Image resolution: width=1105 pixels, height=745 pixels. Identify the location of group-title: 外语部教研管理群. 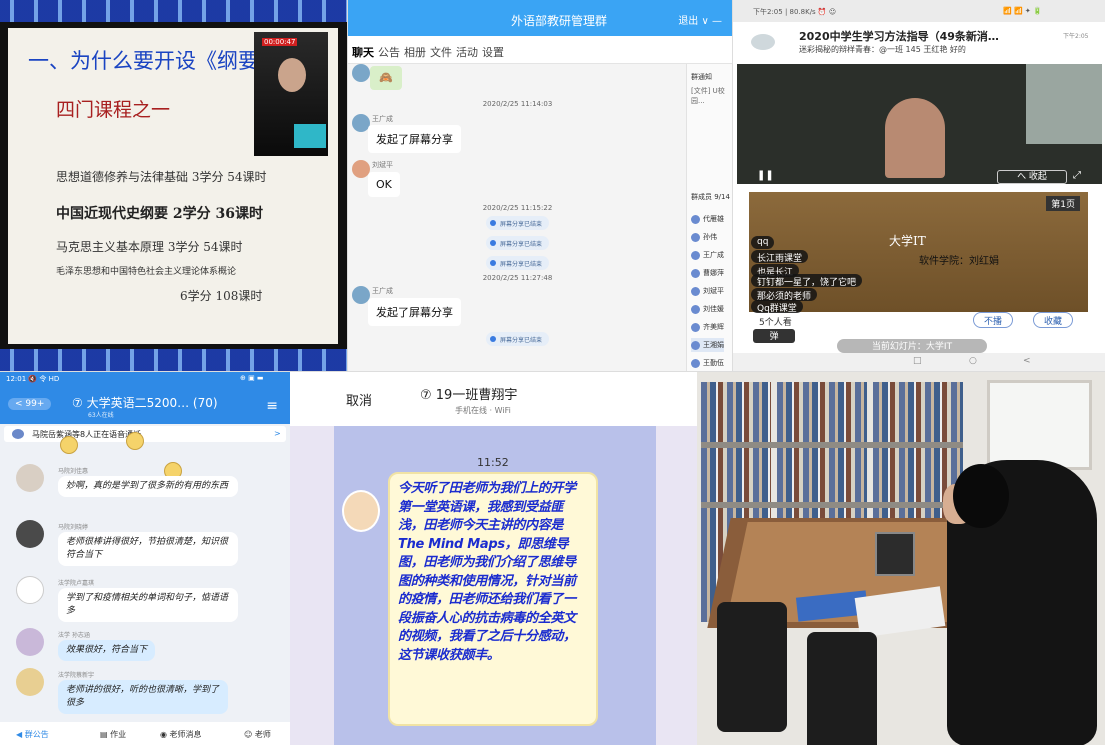
(559, 21).